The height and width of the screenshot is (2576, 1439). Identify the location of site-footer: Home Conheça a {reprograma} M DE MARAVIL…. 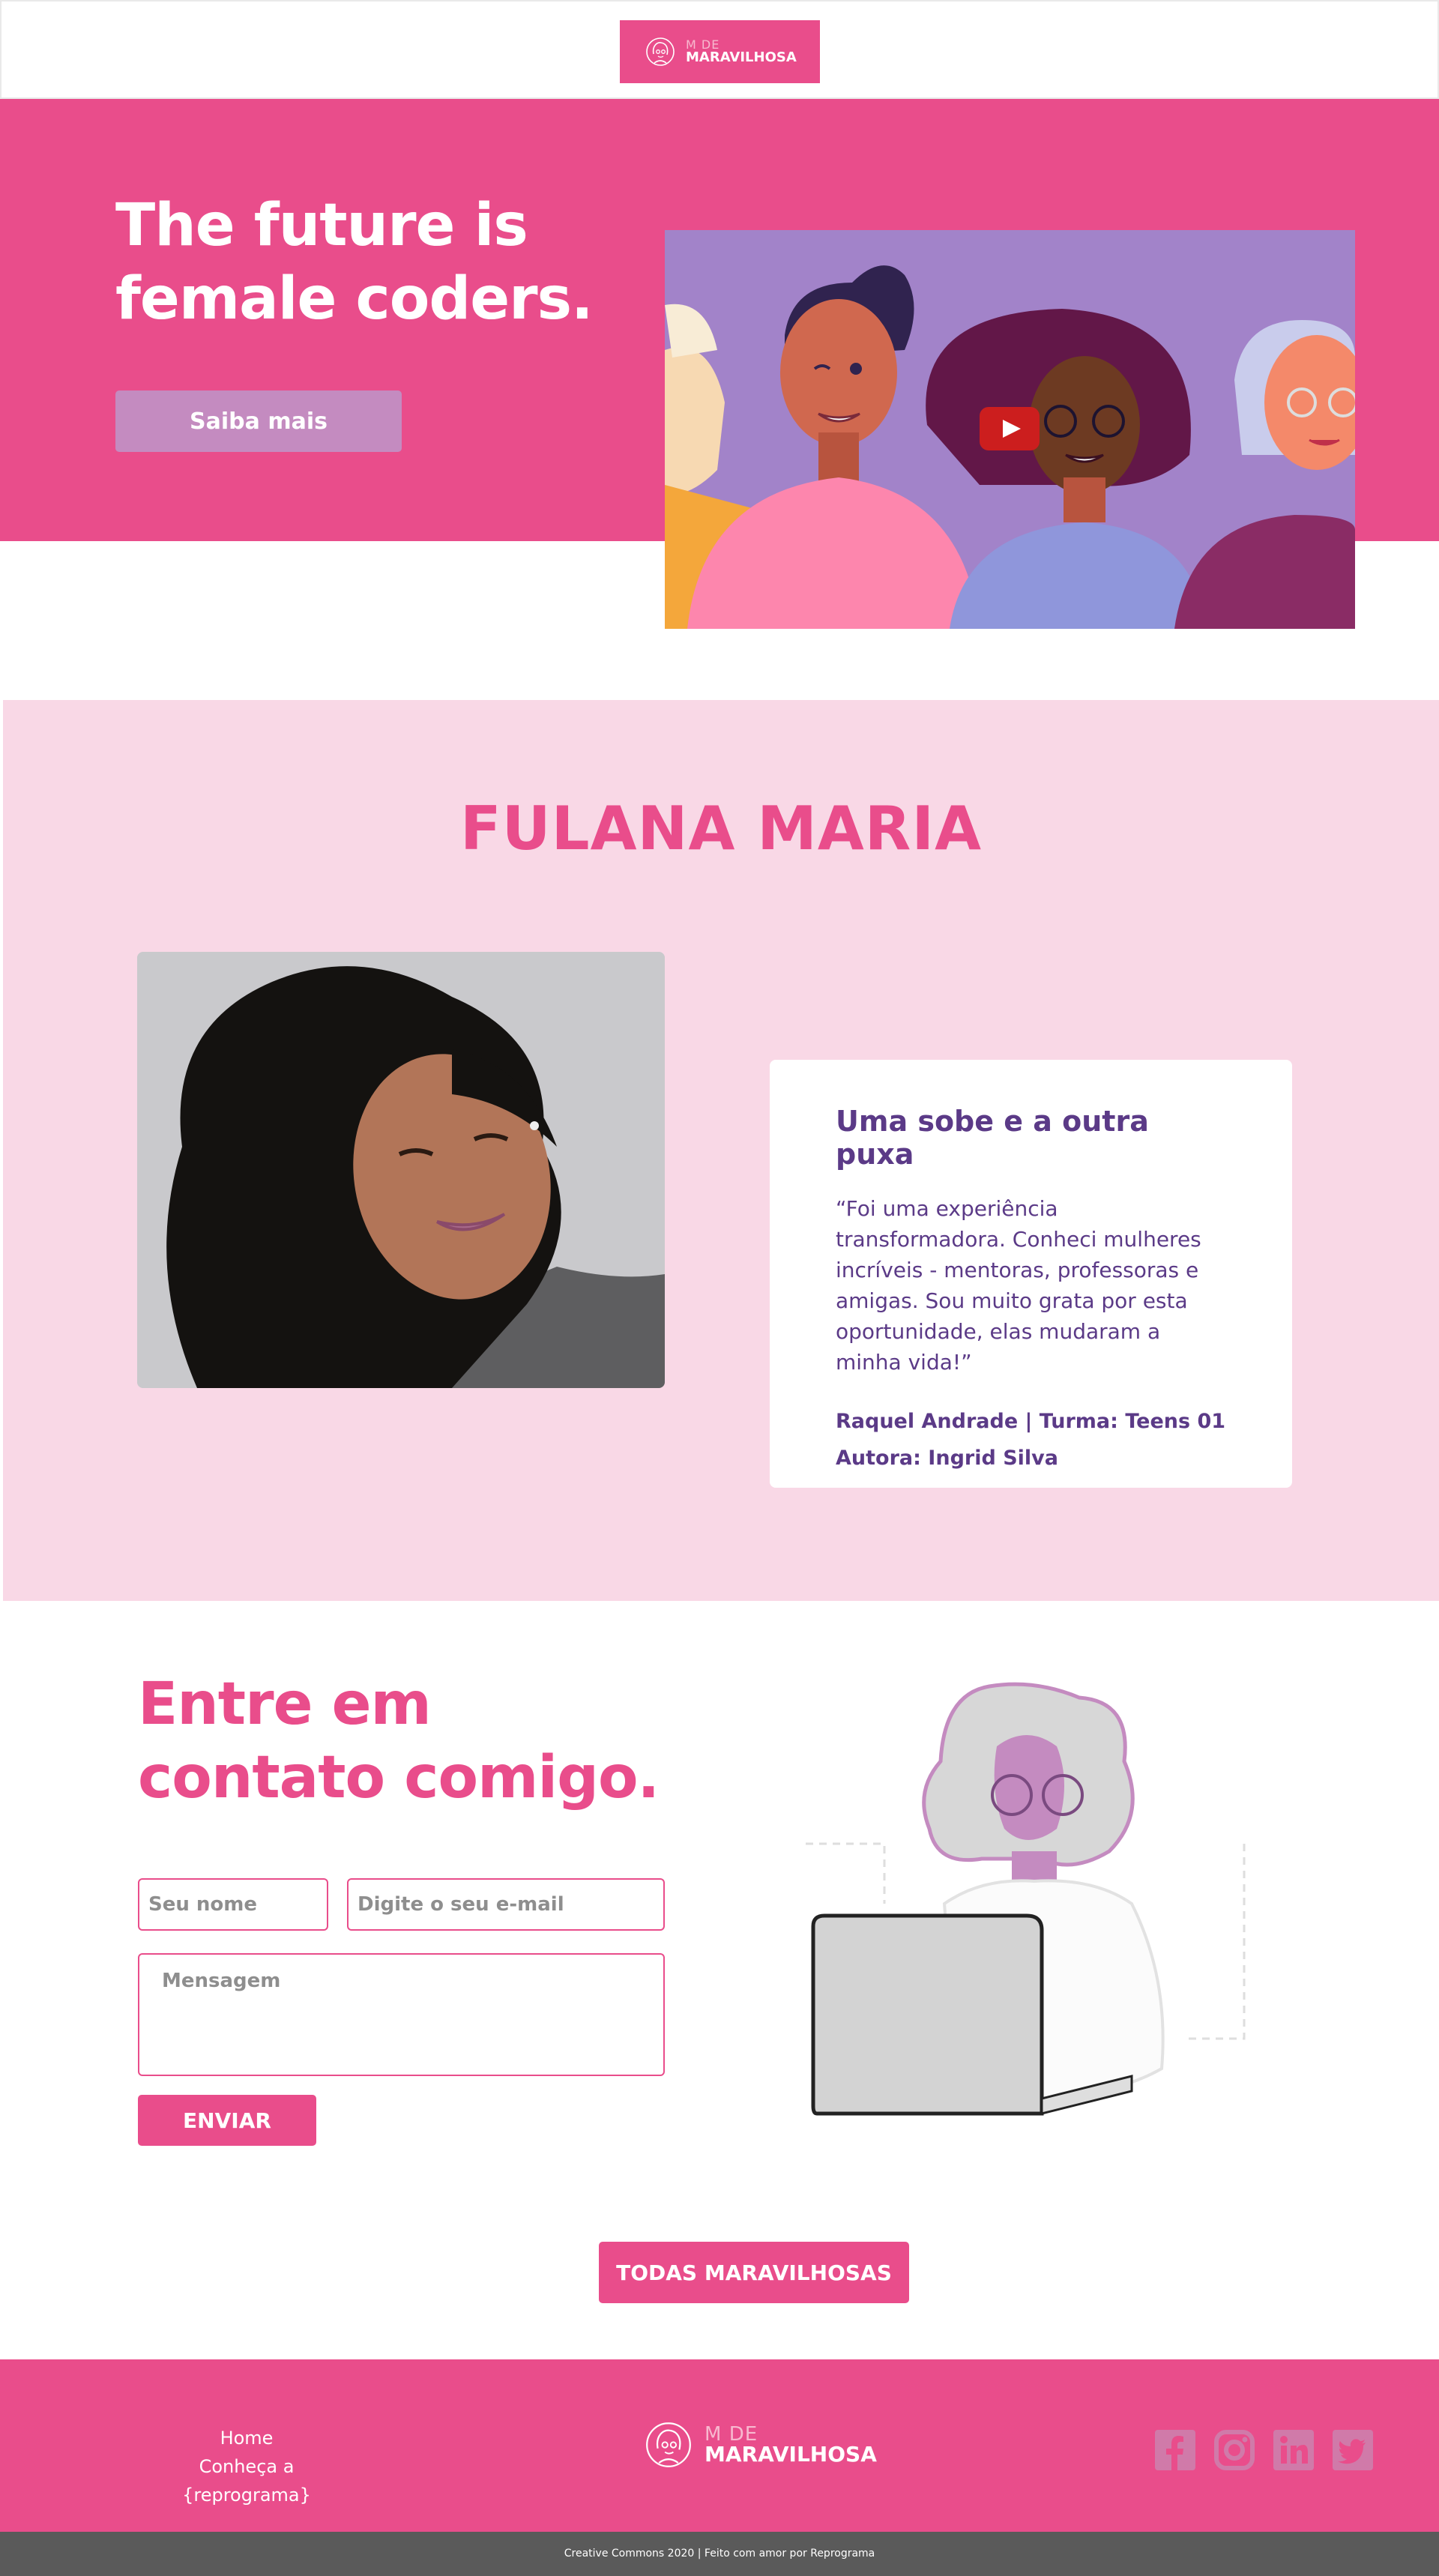
(719, 2445).